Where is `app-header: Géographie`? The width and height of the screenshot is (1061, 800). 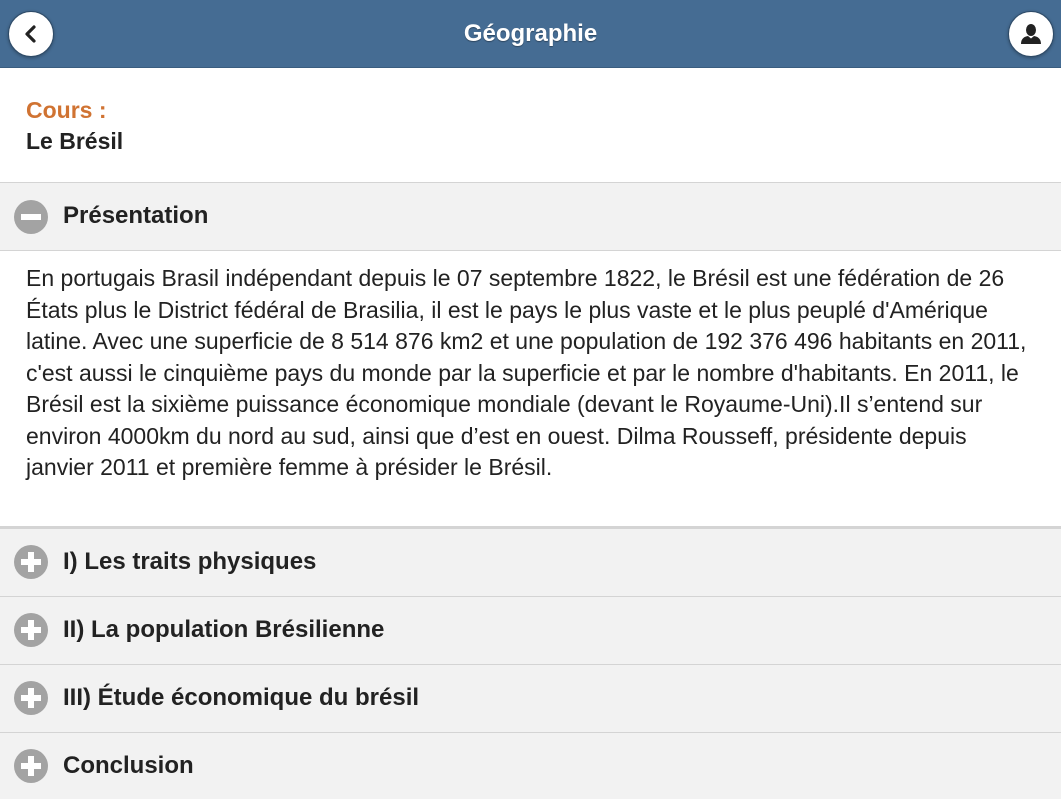
app-header: Géographie is located at coordinates (530, 34).